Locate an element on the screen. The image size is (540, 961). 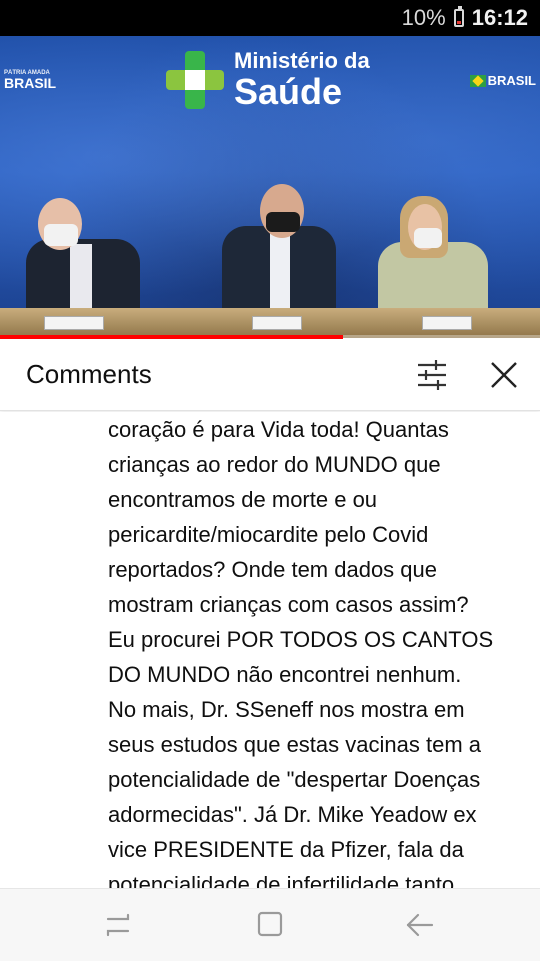
comment-line: mostram crianças com casos assim? is located at coordinates (288, 604).